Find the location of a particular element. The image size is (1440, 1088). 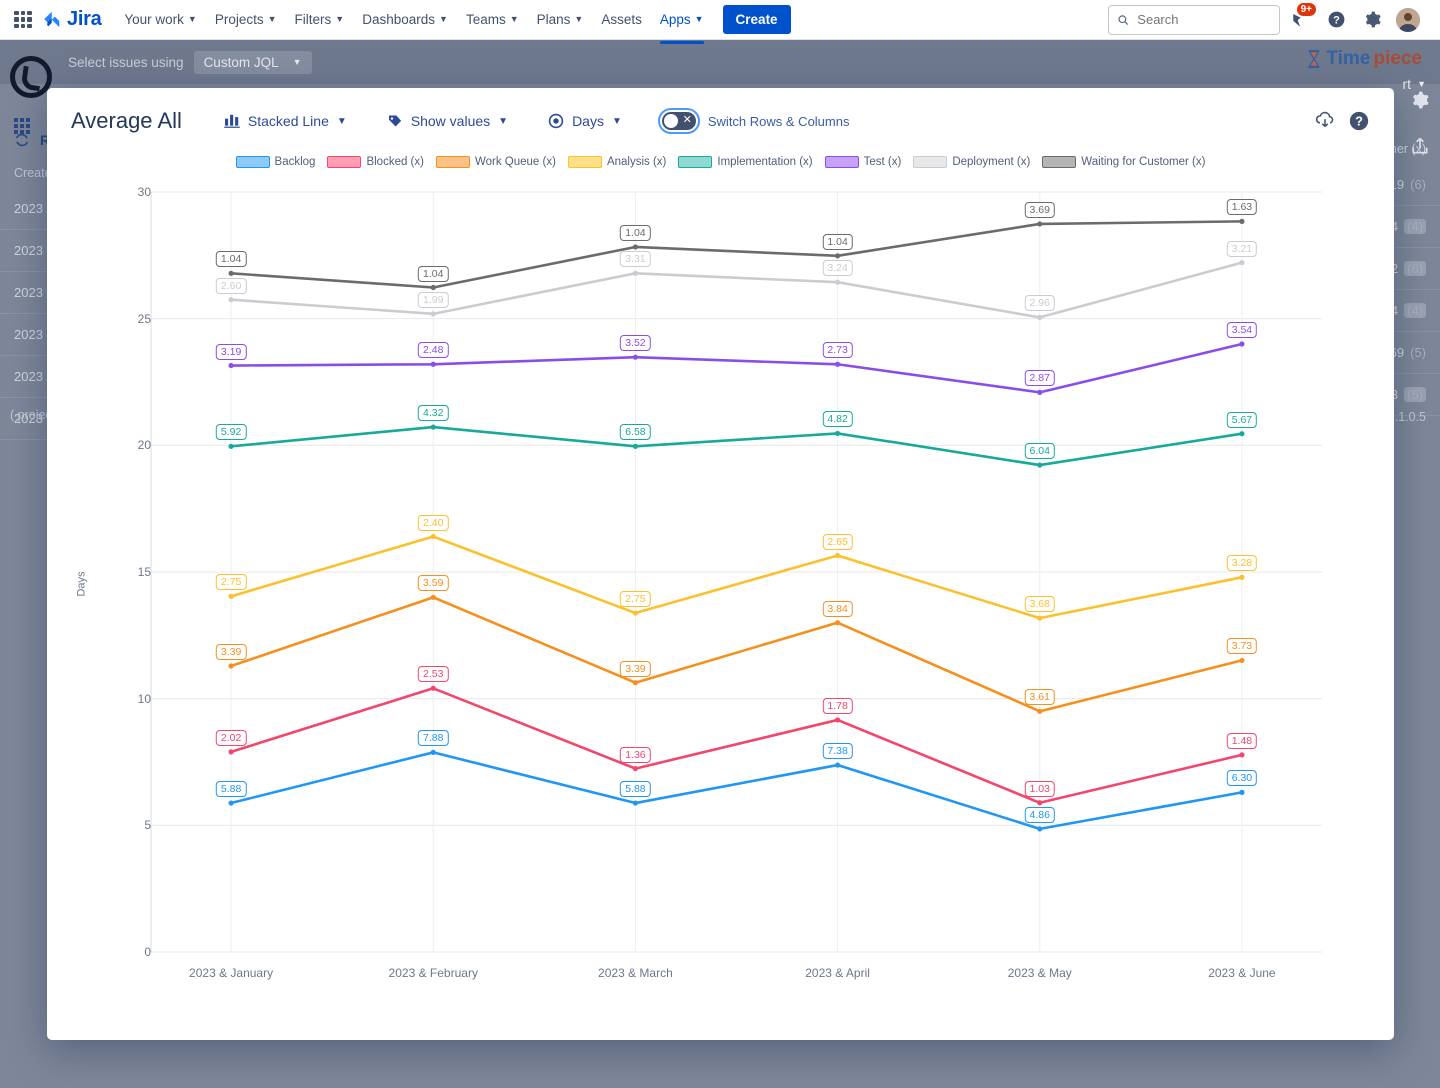

jql-mode-selector: Custom JQL ▼ is located at coordinates (252, 62).